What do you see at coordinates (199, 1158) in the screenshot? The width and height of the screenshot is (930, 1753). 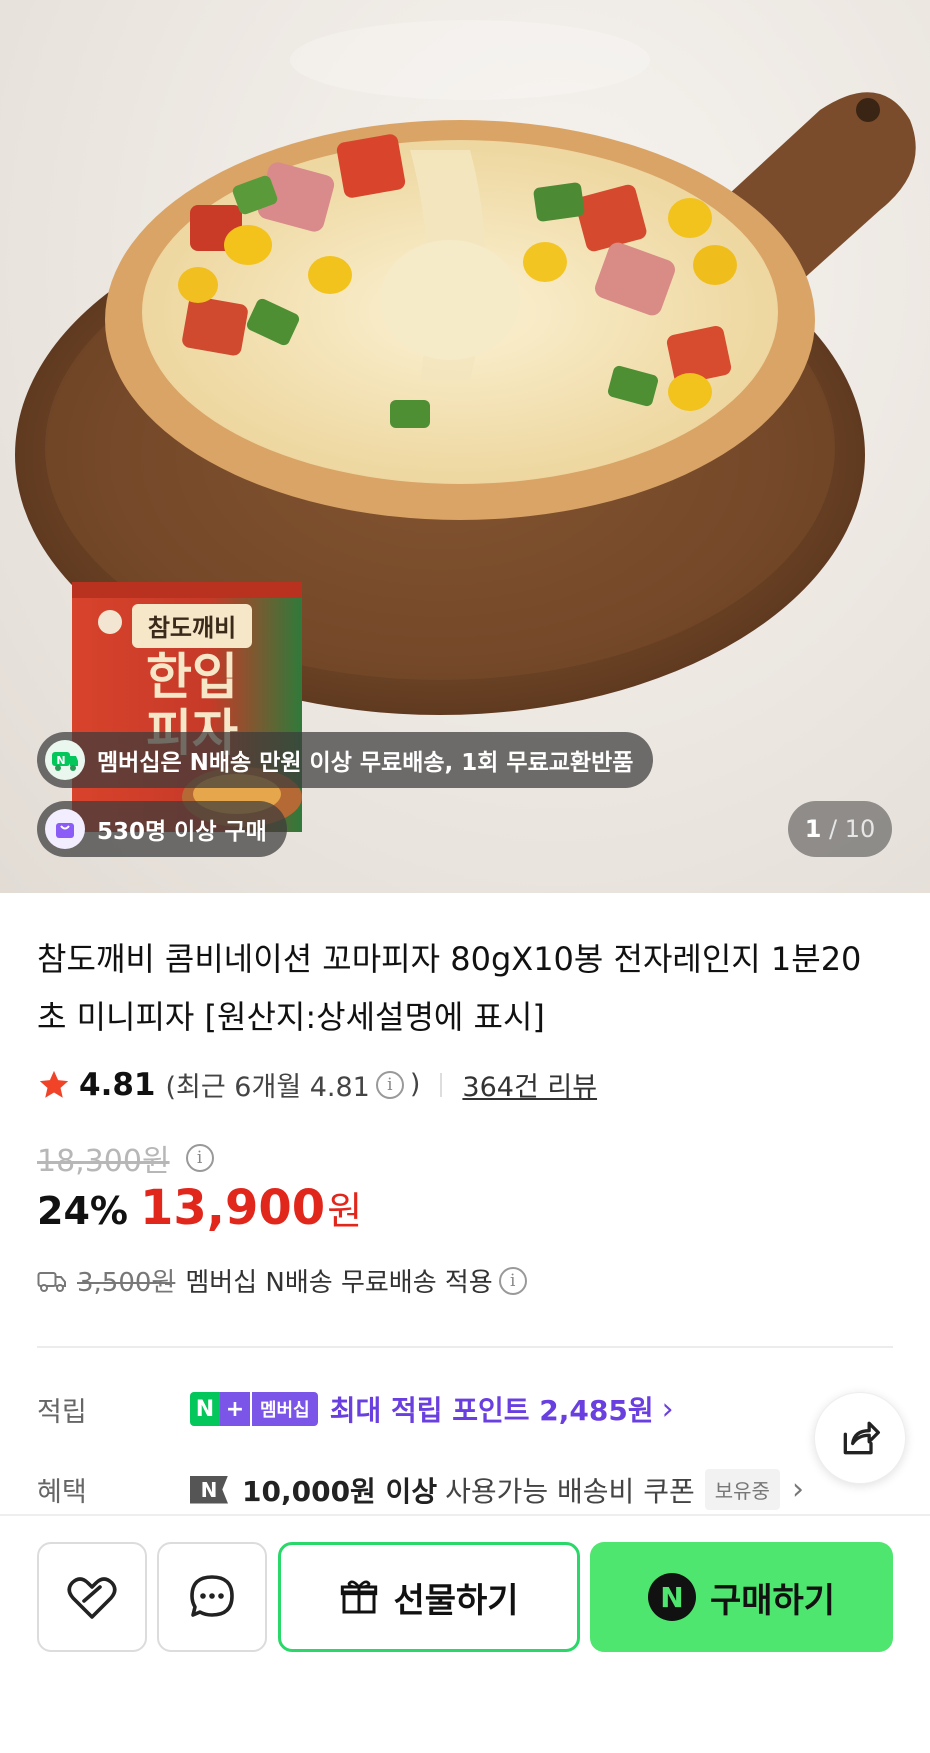 I see `price-info-icon: i` at bounding box center [199, 1158].